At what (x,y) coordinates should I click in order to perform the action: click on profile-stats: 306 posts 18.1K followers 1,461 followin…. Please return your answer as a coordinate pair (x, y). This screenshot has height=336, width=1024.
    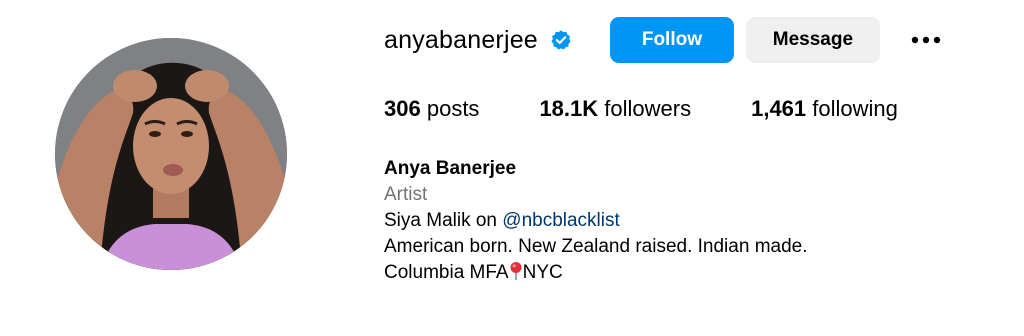
    Looking at the image, I should click on (694, 109).